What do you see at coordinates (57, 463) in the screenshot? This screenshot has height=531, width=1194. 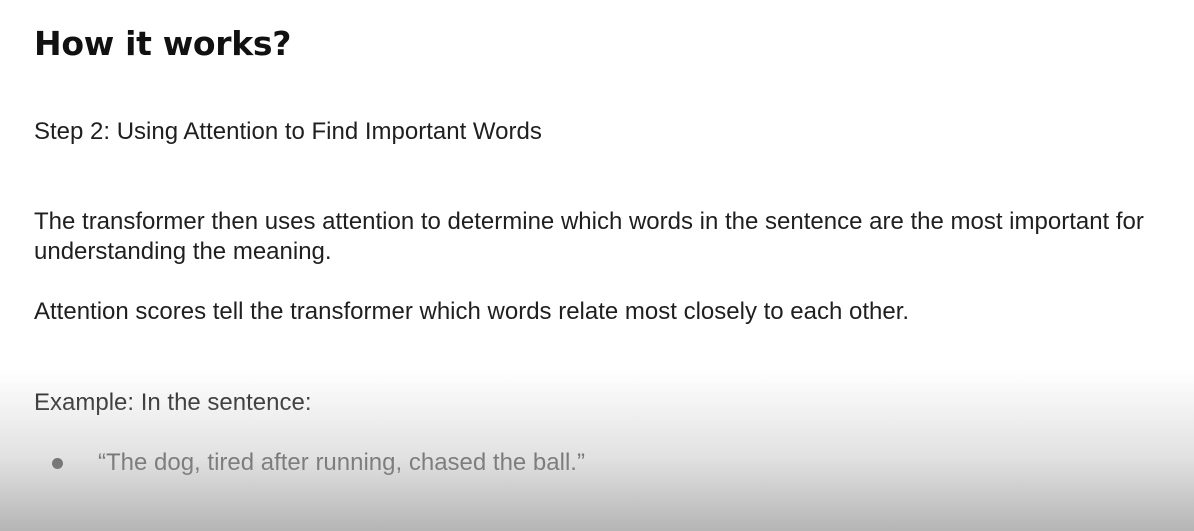 I see `bullet-dot-icon` at bounding box center [57, 463].